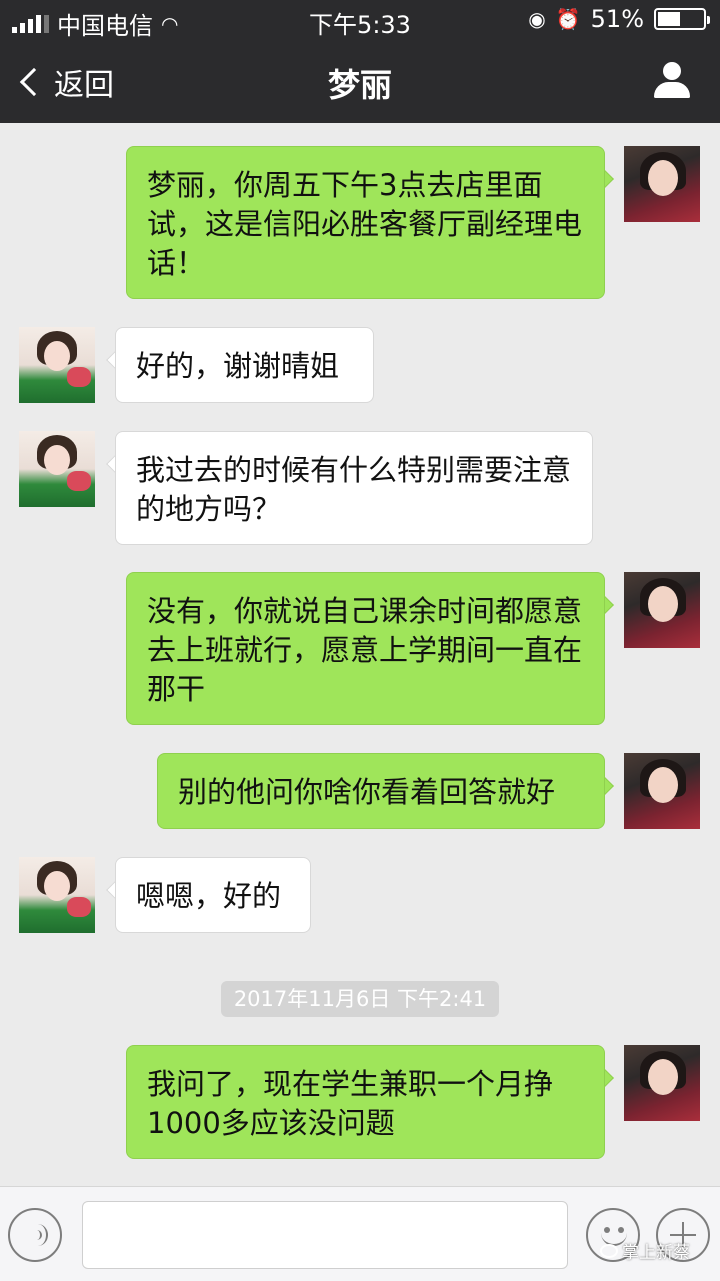 The width and height of the screenshot is (720, 1281). I want to click on message-bubble: 我过去的时候有什么特别需要注意的地方吗？, so click(354, 488).